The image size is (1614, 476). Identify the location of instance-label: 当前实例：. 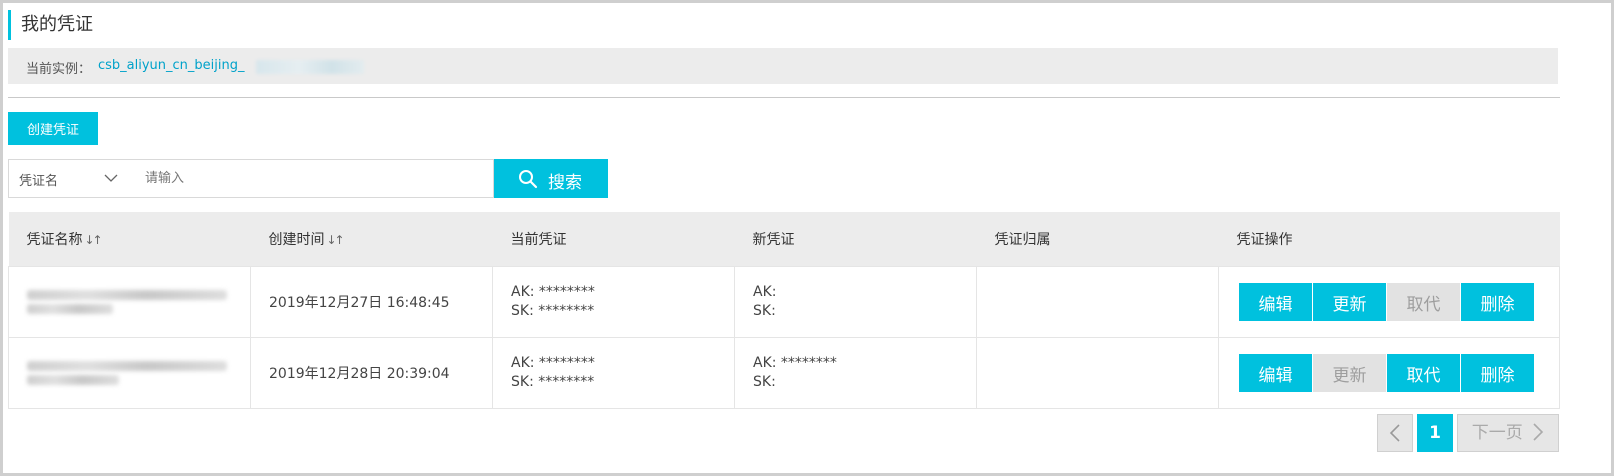
(59, 69).